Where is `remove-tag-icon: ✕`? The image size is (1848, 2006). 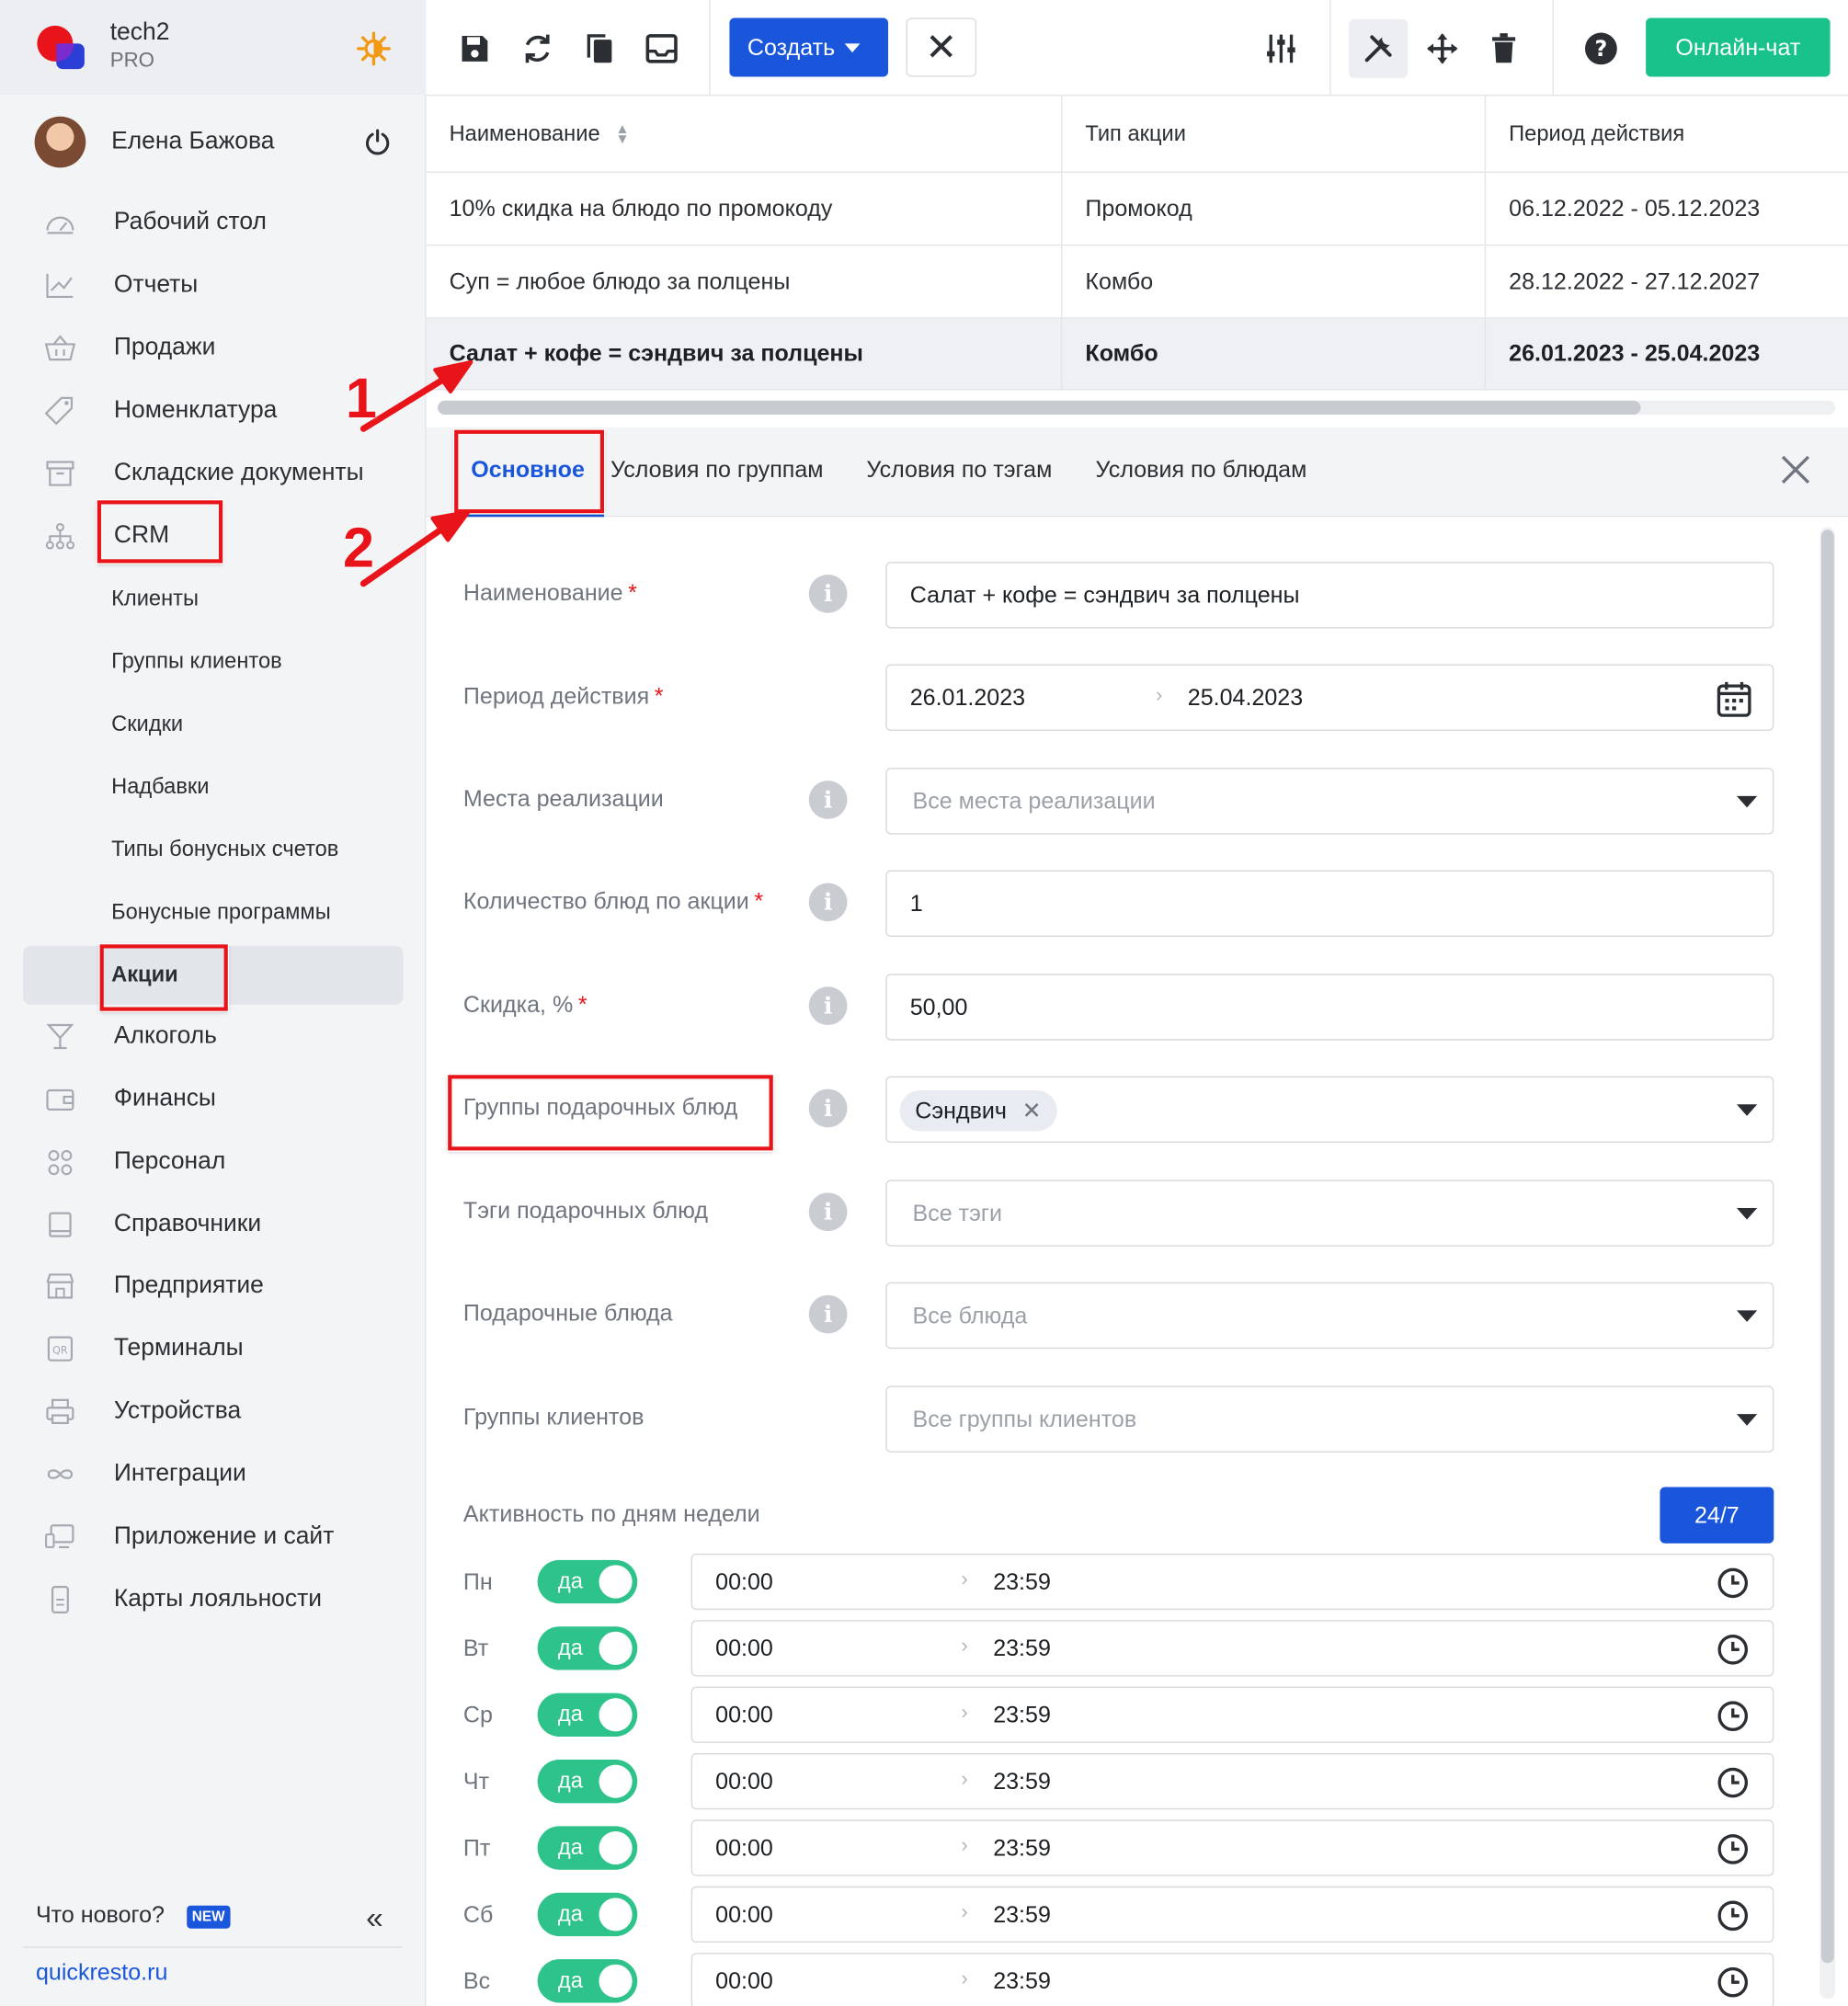
remove-tag-icon: ✕ is located at coordinates (1032, 1111).